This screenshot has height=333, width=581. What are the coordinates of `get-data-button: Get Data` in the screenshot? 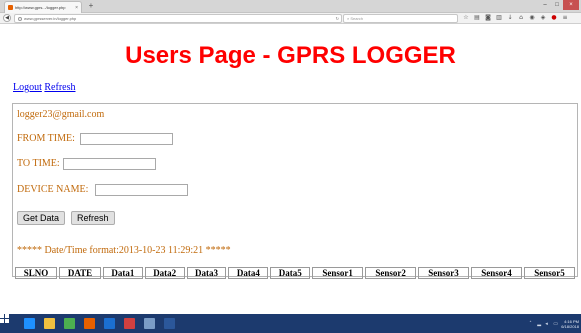 It's located at (41, 218).